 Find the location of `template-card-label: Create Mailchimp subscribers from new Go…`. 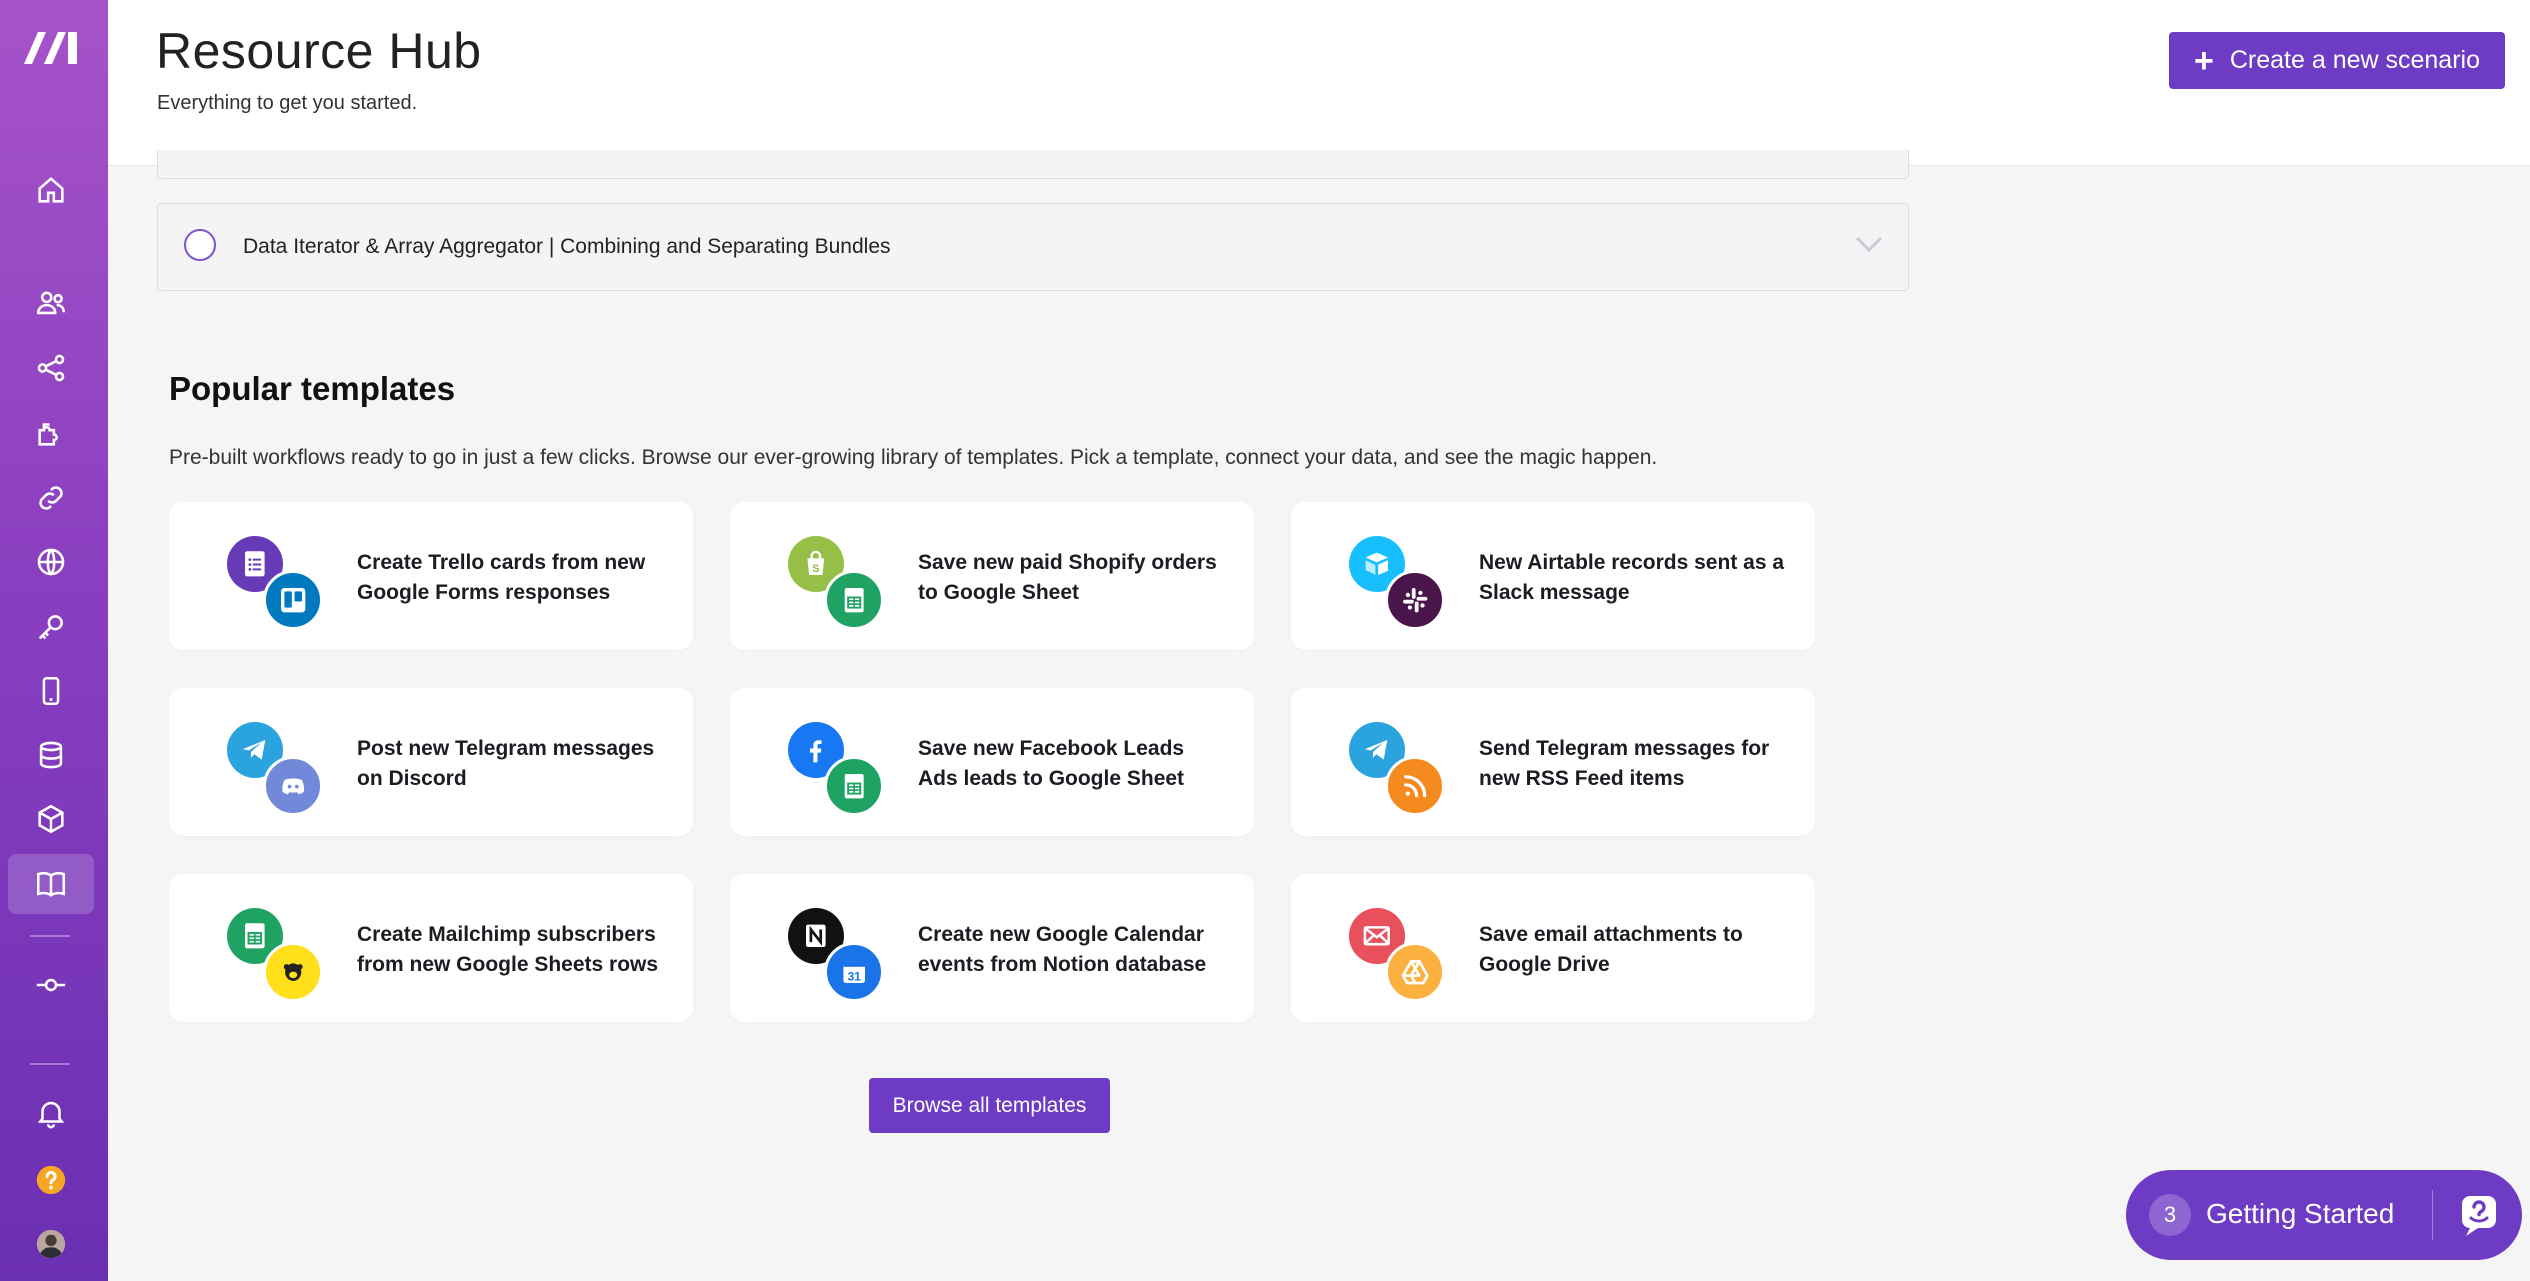

template-card-label: Create Mailchimp subscribers from new Go… is located at coordinates (508, 949).